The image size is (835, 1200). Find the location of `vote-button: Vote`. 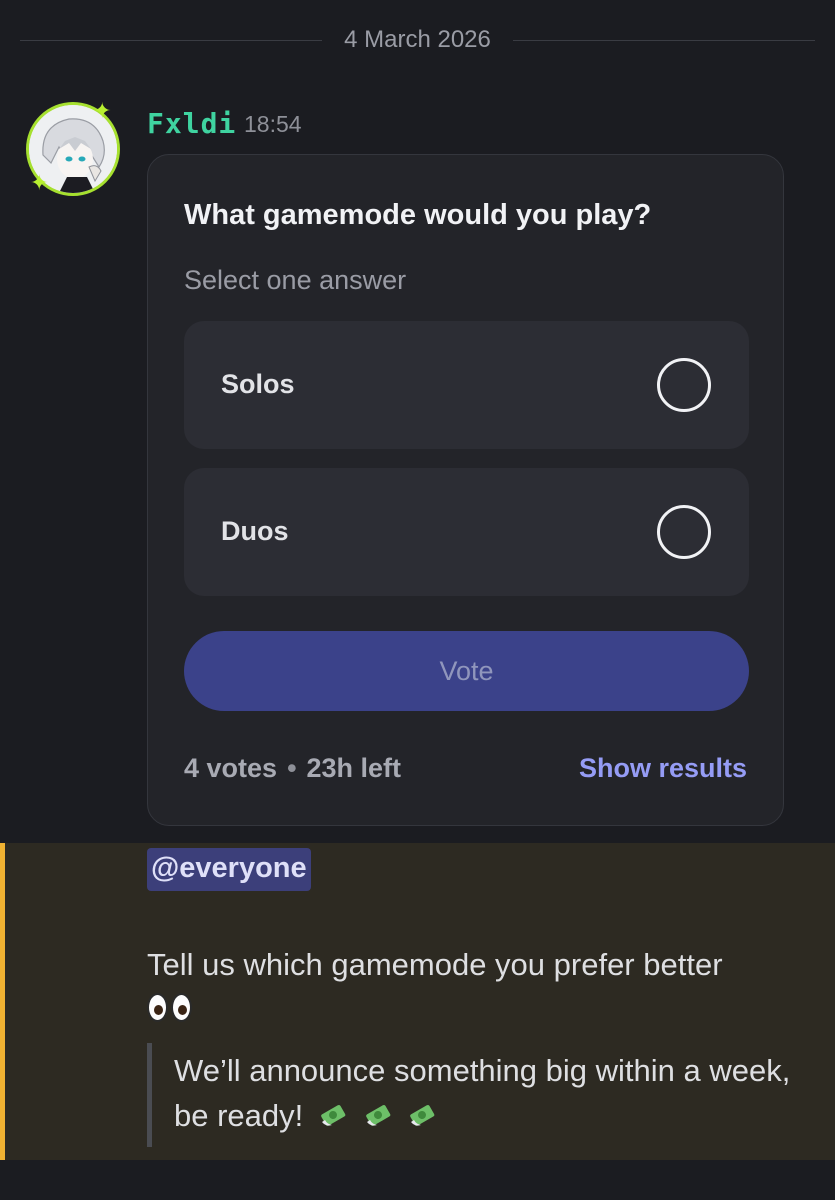

vote-button: Vote is located at coordinates (466, 671).